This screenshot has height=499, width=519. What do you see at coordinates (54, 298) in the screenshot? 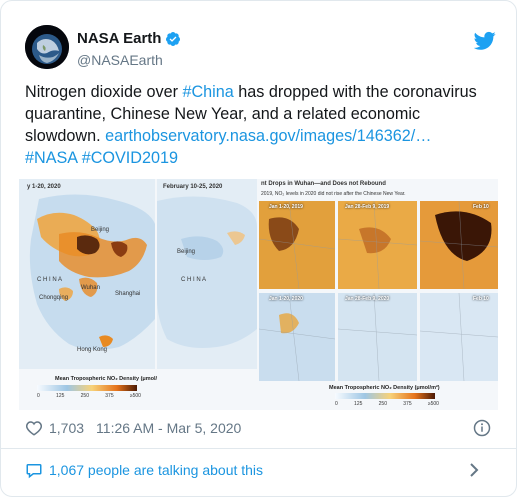
I see `city-label: Chongqing` at bounding box center [54, 298].